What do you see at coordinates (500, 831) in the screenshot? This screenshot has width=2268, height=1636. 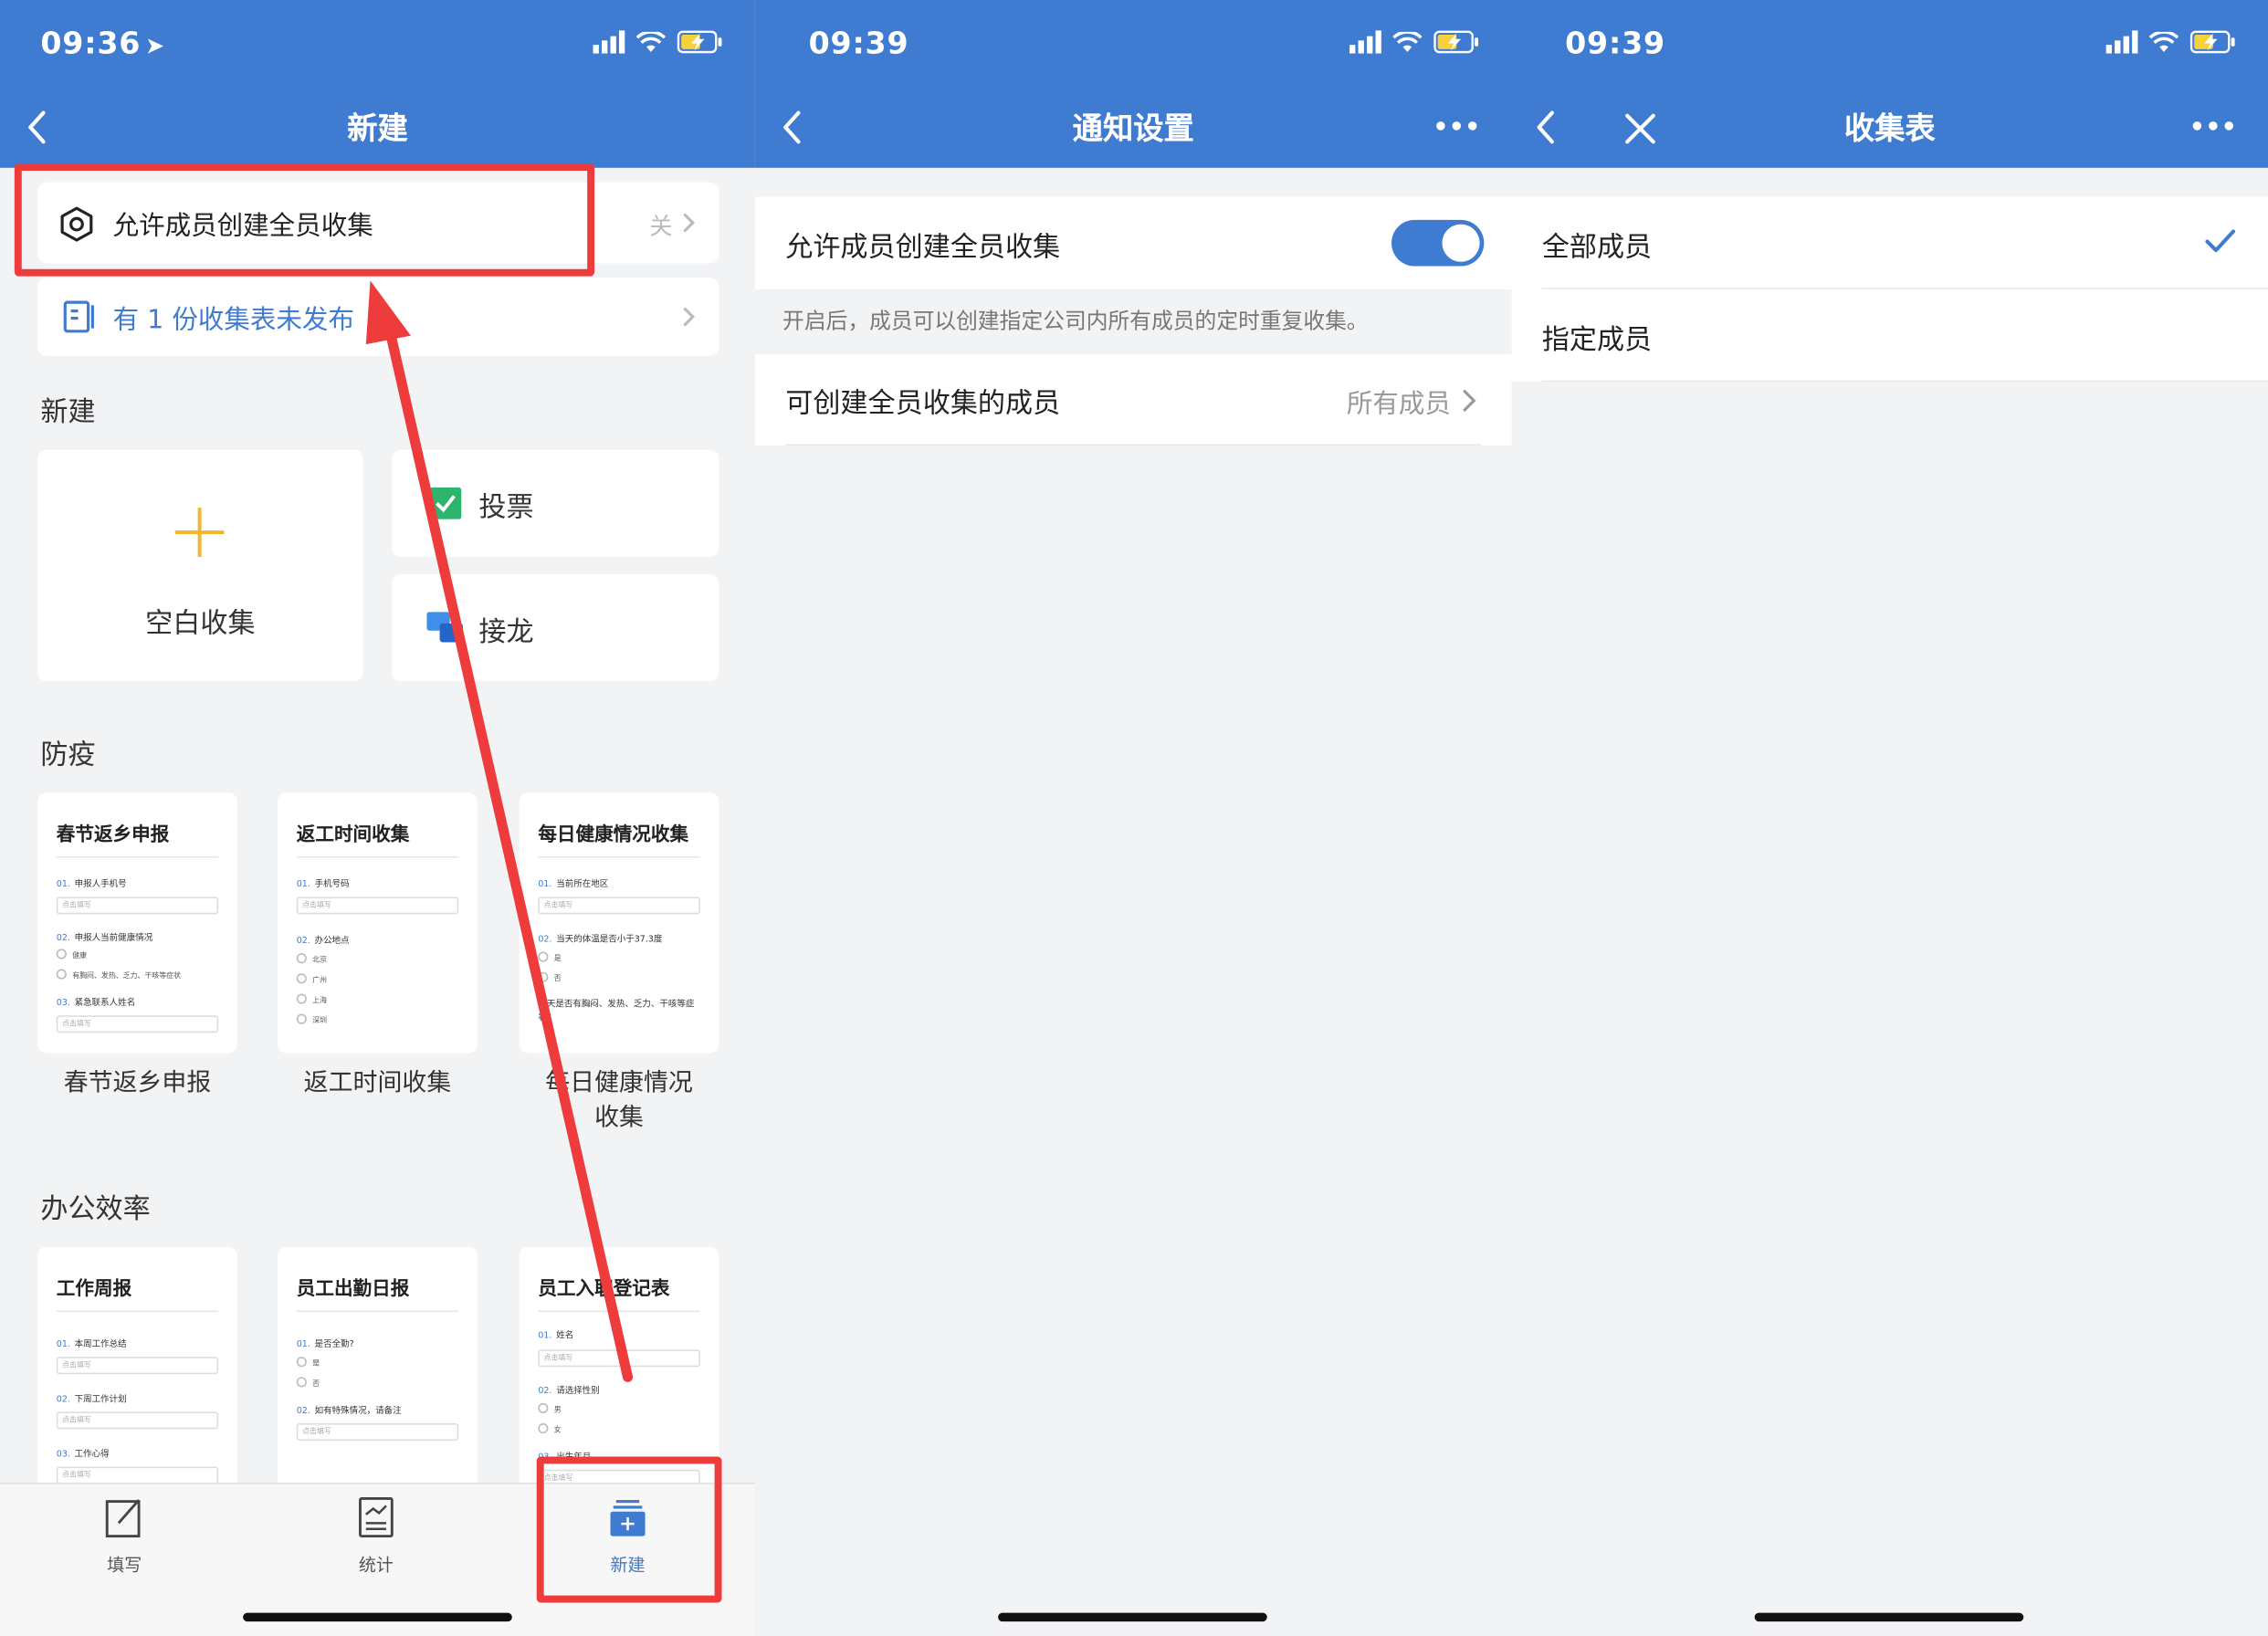 I see `annotation-arrow` at bounding box center [500, 831].